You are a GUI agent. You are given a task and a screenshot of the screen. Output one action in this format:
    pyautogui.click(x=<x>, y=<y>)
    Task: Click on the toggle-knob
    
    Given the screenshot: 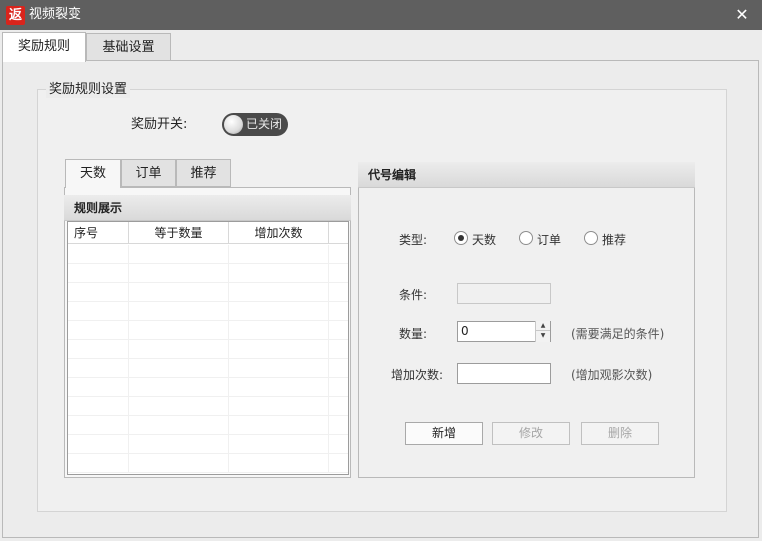 What is the action you would take?
    pyautogui.click(x=233, y=124)
    